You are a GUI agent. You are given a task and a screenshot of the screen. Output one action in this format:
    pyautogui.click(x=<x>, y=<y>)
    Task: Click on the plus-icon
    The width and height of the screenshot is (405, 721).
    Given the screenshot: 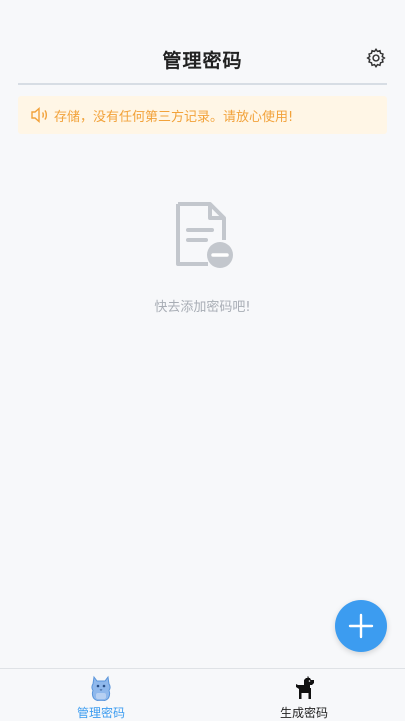 What is the action you would take?
    pyautogui.click(x=361, y=626)
    